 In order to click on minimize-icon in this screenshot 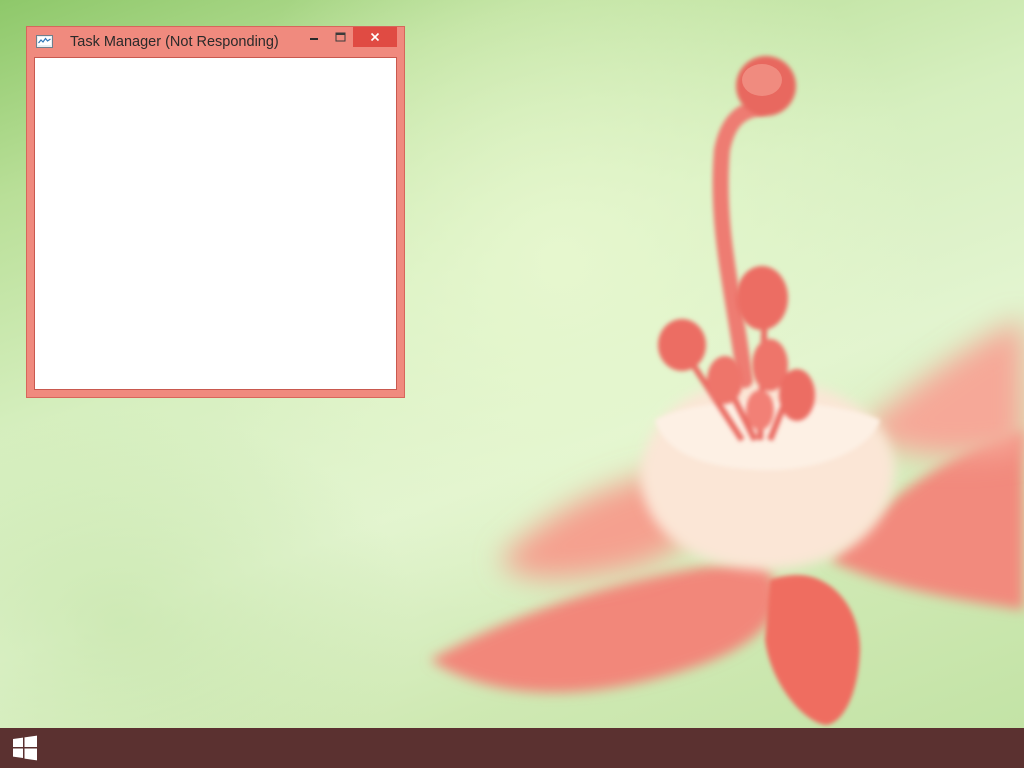, I will do `click(314, 39)`.